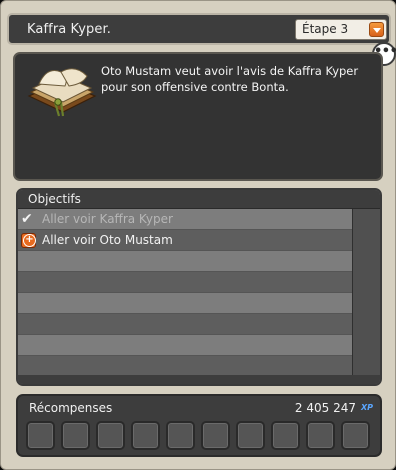 This screenshot has height=470, width=396. Describe the element at coordinates (62, 92) in the screenshot. I see `quest-book-icon` at that location.